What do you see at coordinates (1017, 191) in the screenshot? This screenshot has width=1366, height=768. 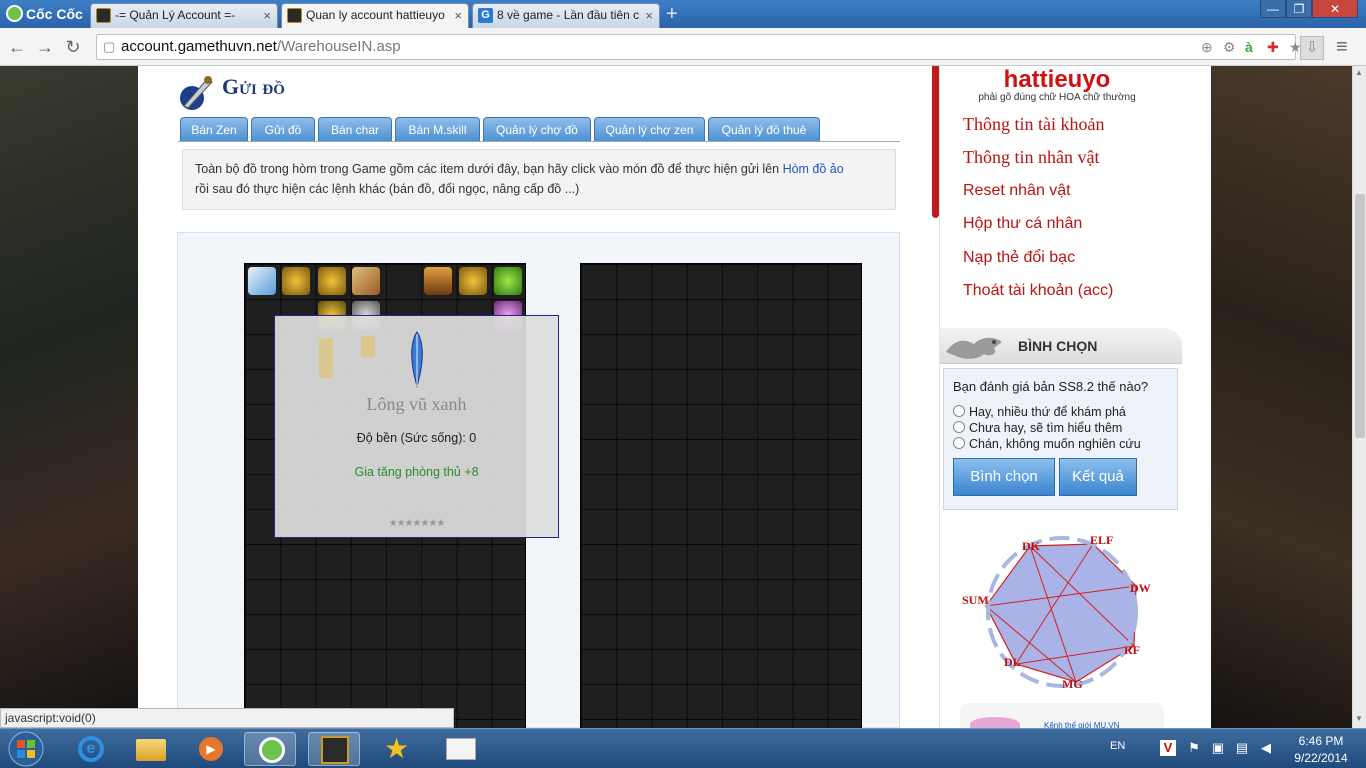 I see `menu-reset-character: Reset nhân vật` at bounding box center [1017, 191].